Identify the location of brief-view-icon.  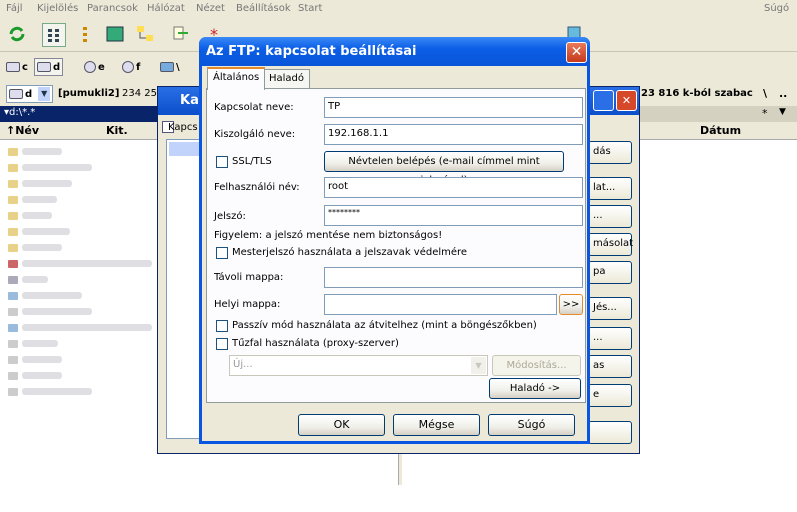
(54, 35).